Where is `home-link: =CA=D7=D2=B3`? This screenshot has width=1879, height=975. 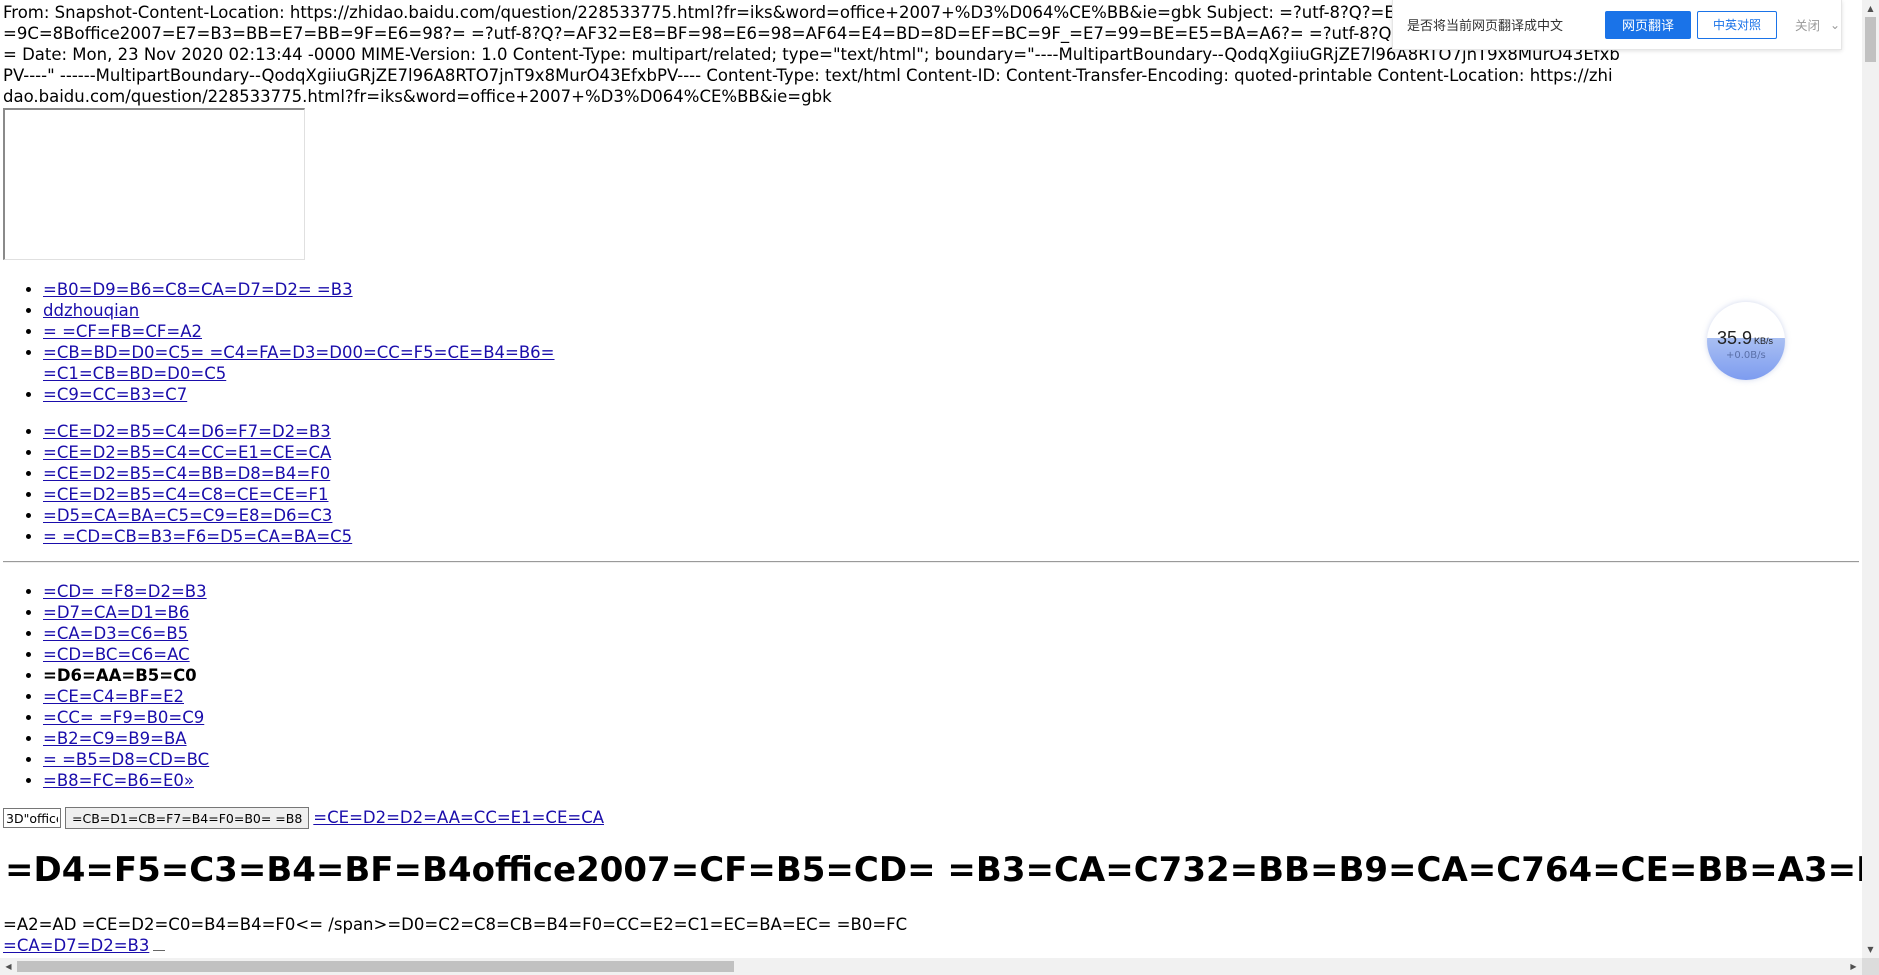
home-link: =CA=D7=D2=B3 is located at coordinates (76, 945).